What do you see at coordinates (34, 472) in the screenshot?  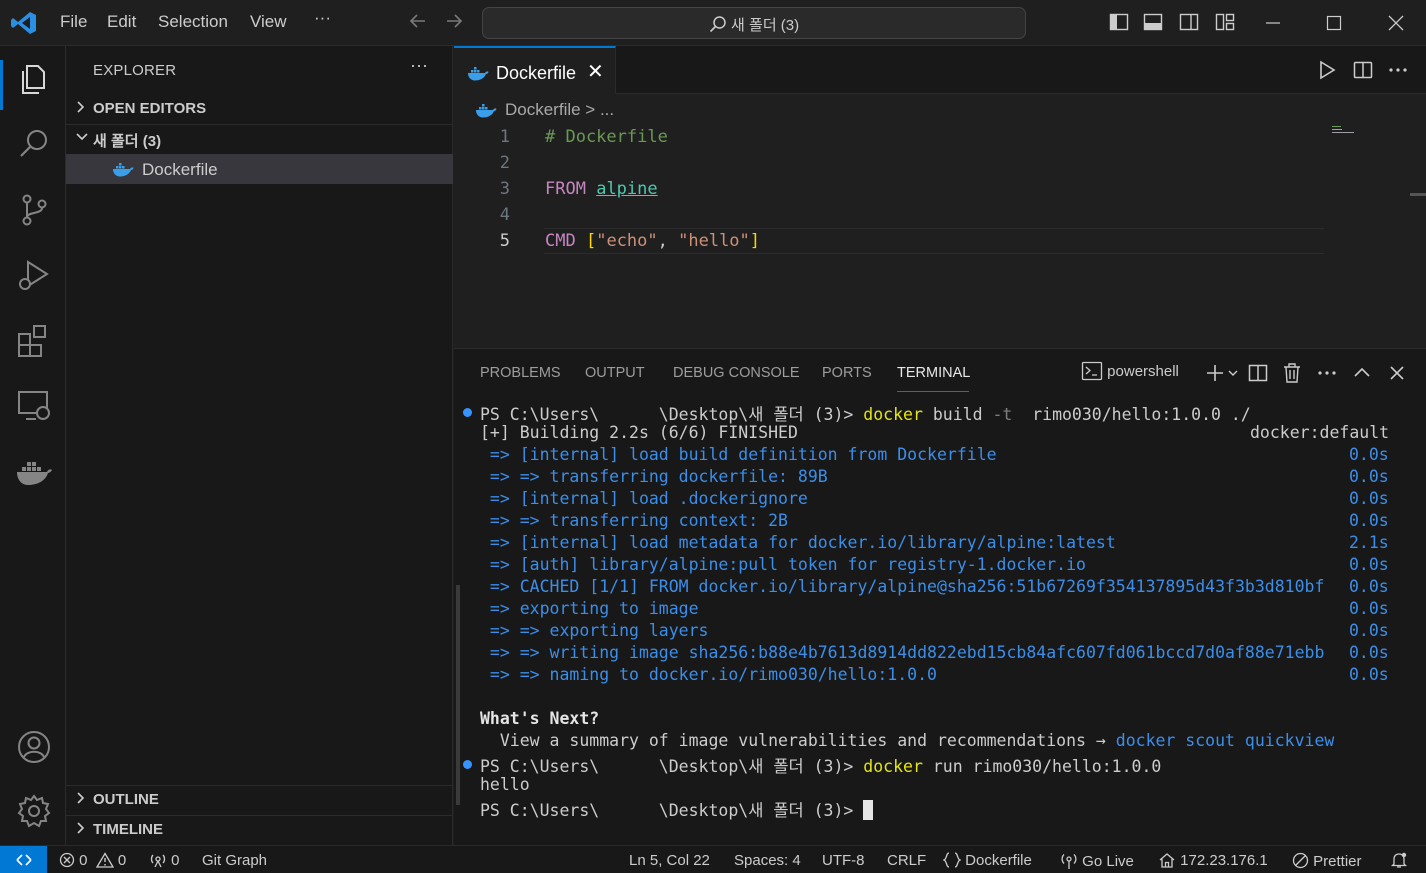 I see `docker-icon` at bounding box center [34, 472].